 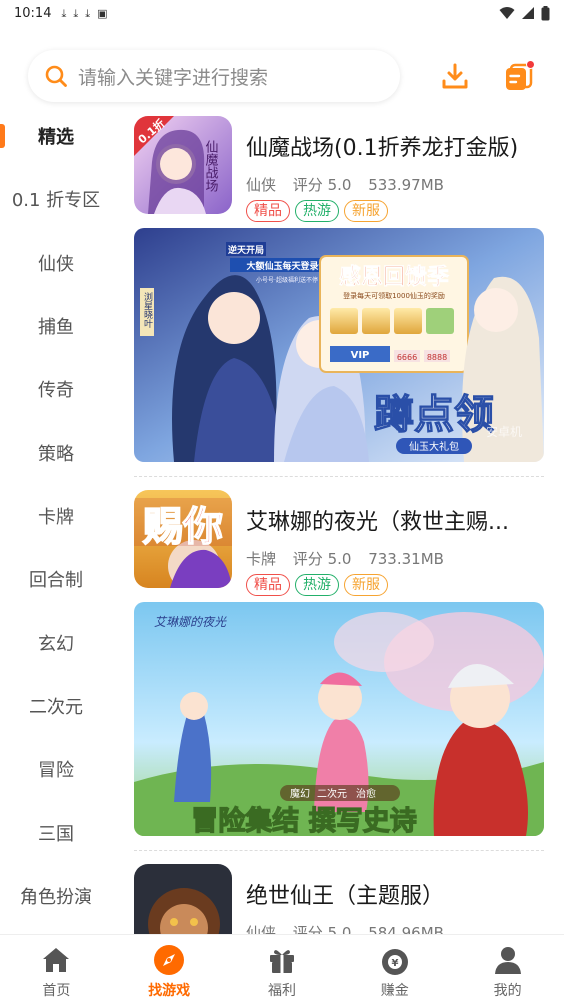 I want to click on home-icon, so click(x=56, y=960).